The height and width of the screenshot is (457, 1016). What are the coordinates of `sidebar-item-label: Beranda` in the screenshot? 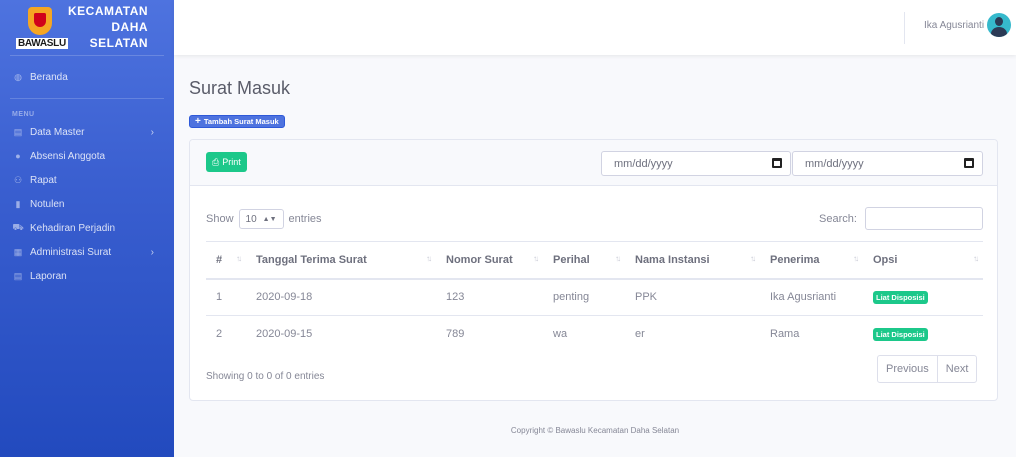 It's located at (49, 77).